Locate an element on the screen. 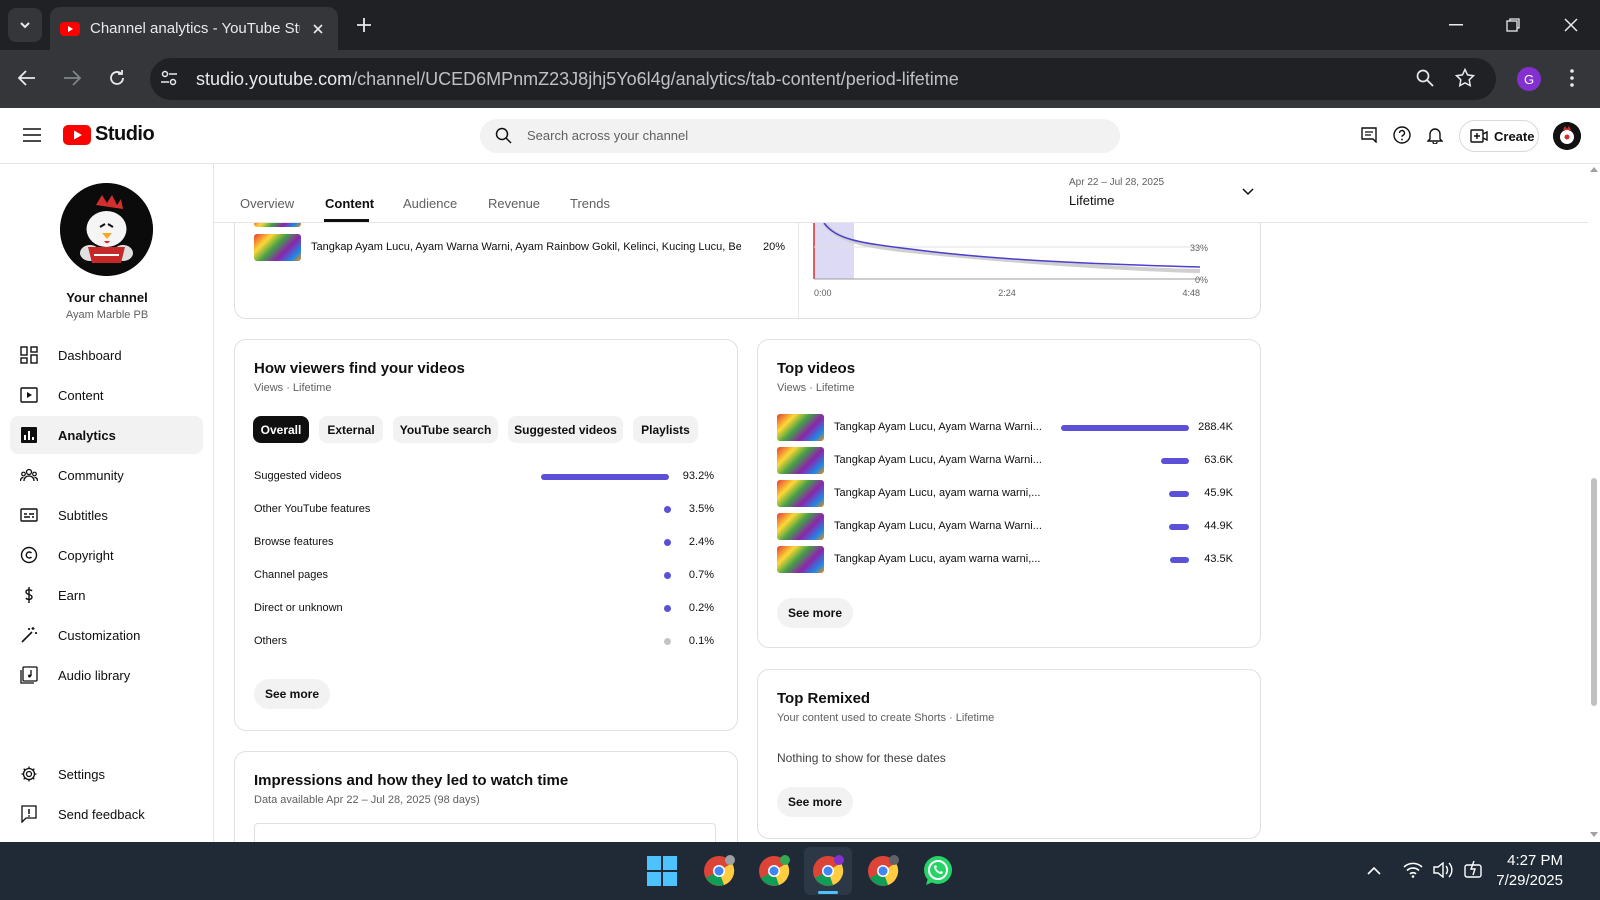  scroll-down-arrow-icon is located at coordinates (1594, 835).